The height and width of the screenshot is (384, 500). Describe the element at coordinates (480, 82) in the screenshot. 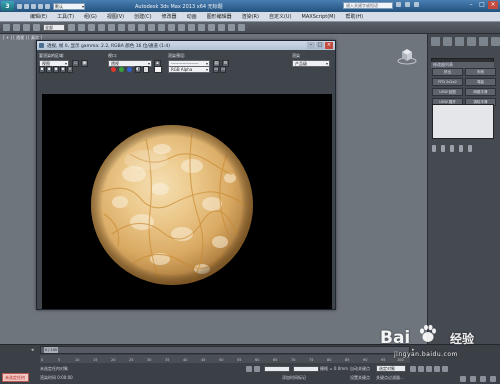

I see `modifier-button: 弯曲` at that location.